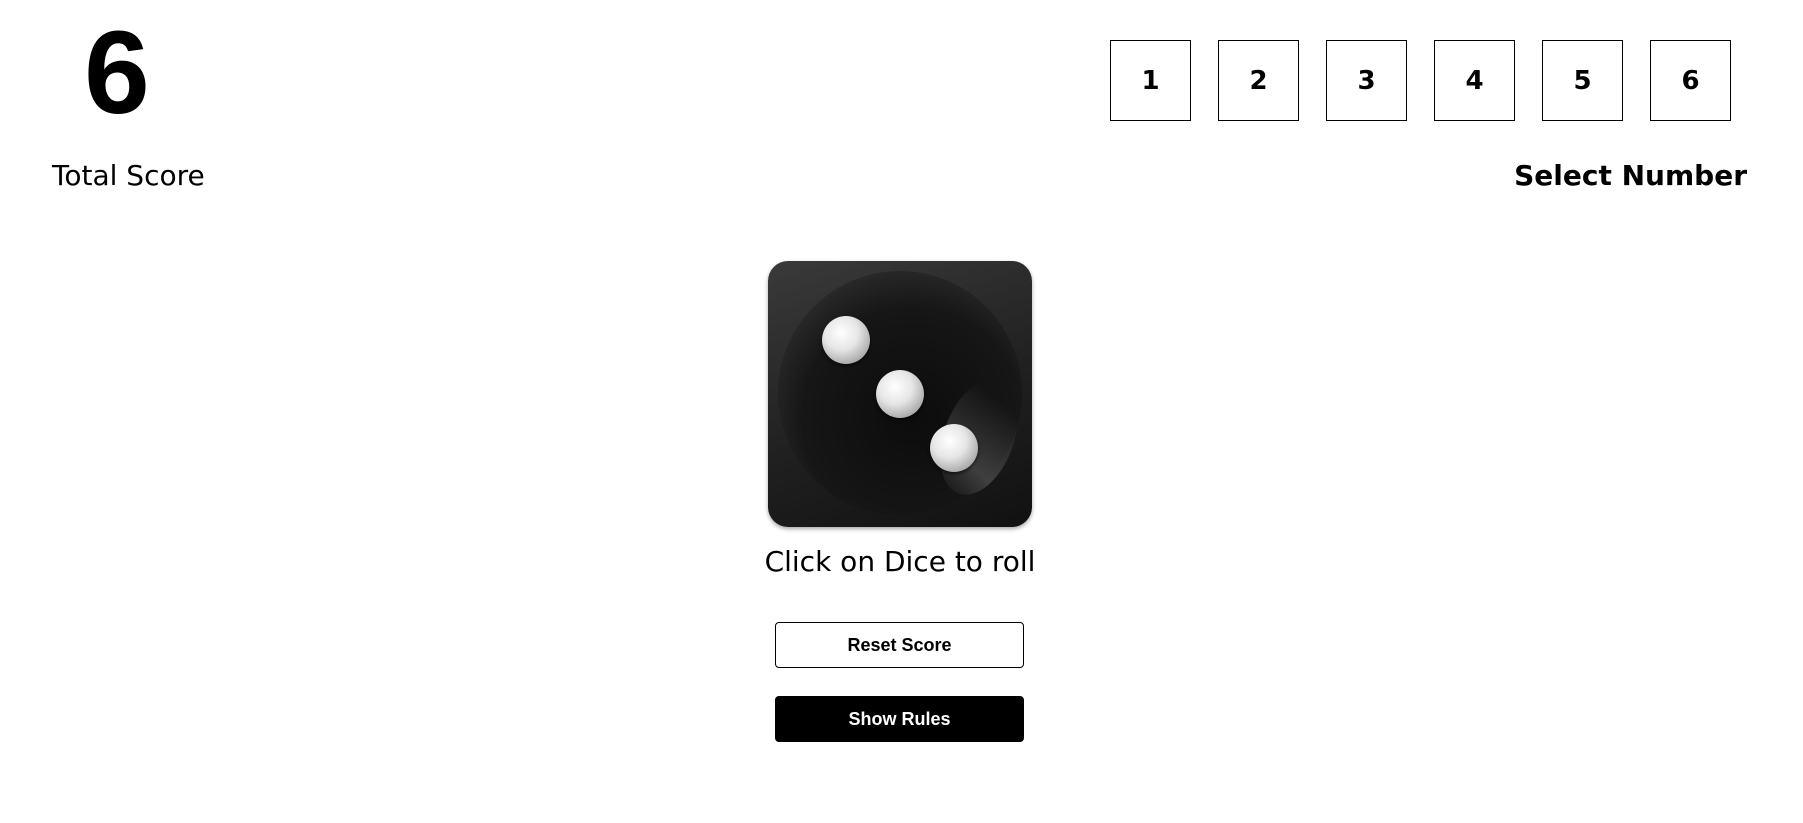 This screenshot has height=823, width=1803. Describe the element at coordinates (128, 175) in the screenshot. I see `total-score-label: Total Score` at that location.